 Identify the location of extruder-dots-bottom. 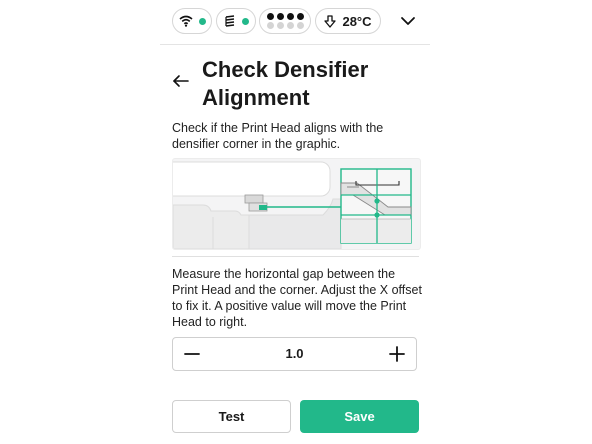
(285, 25).